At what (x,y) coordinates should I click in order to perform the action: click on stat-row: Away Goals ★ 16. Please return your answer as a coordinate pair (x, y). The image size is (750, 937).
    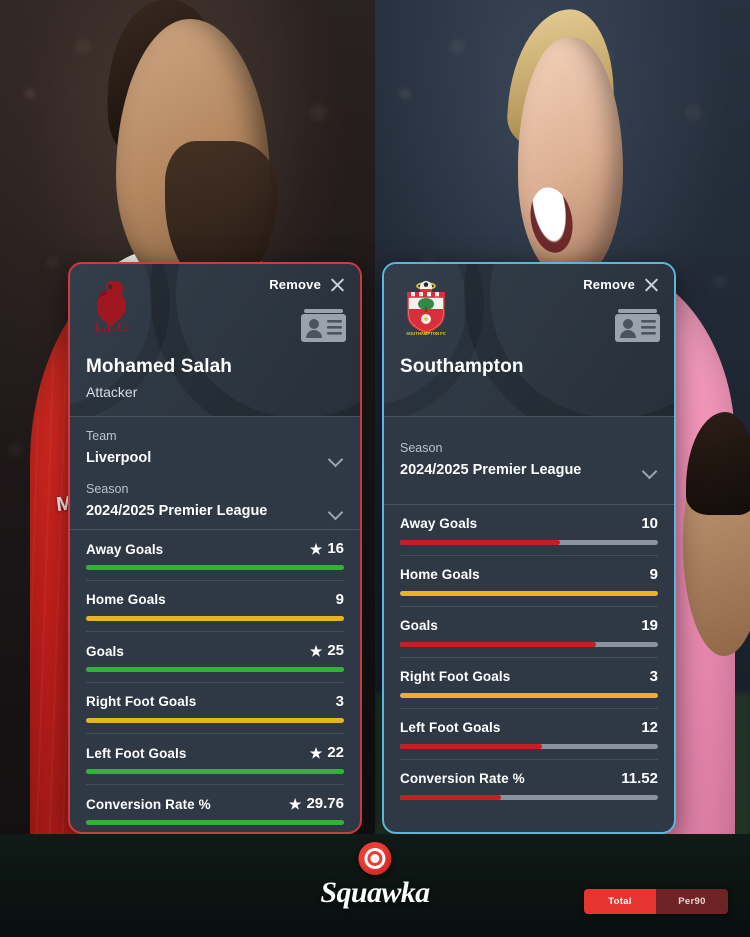
    Looking at the image, I should click on (215, 555).